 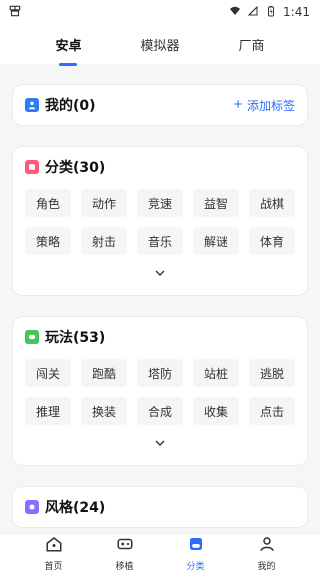 I want to click on chip: 角色, so click(x=48, y=203).